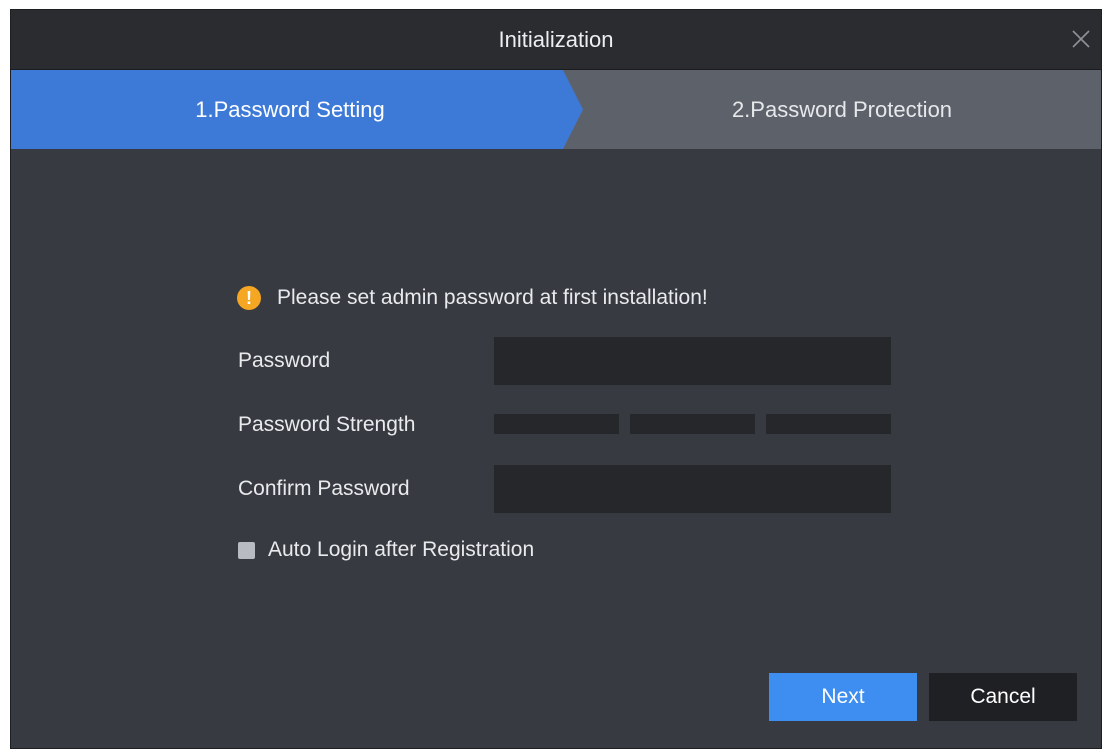  What do you see at coordinates (692, 489) in the screenshot?
I see `confirm-password-input` at bounding box center [692, 489].